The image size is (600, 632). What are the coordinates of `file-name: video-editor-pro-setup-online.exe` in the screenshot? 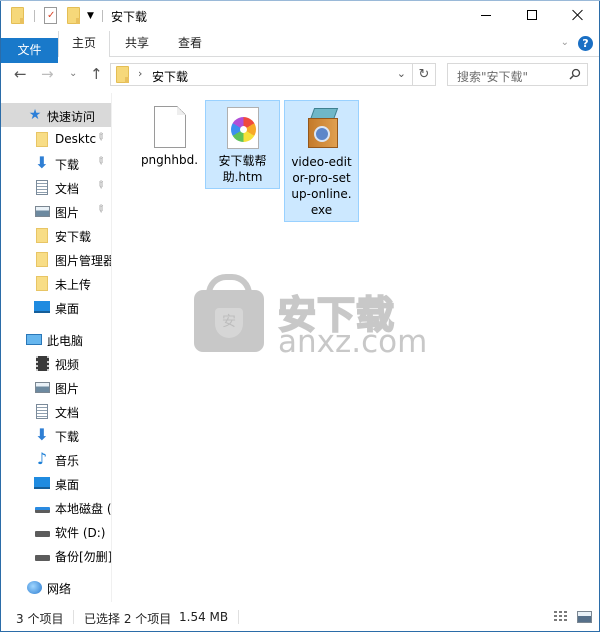 It's located at (321, 186).